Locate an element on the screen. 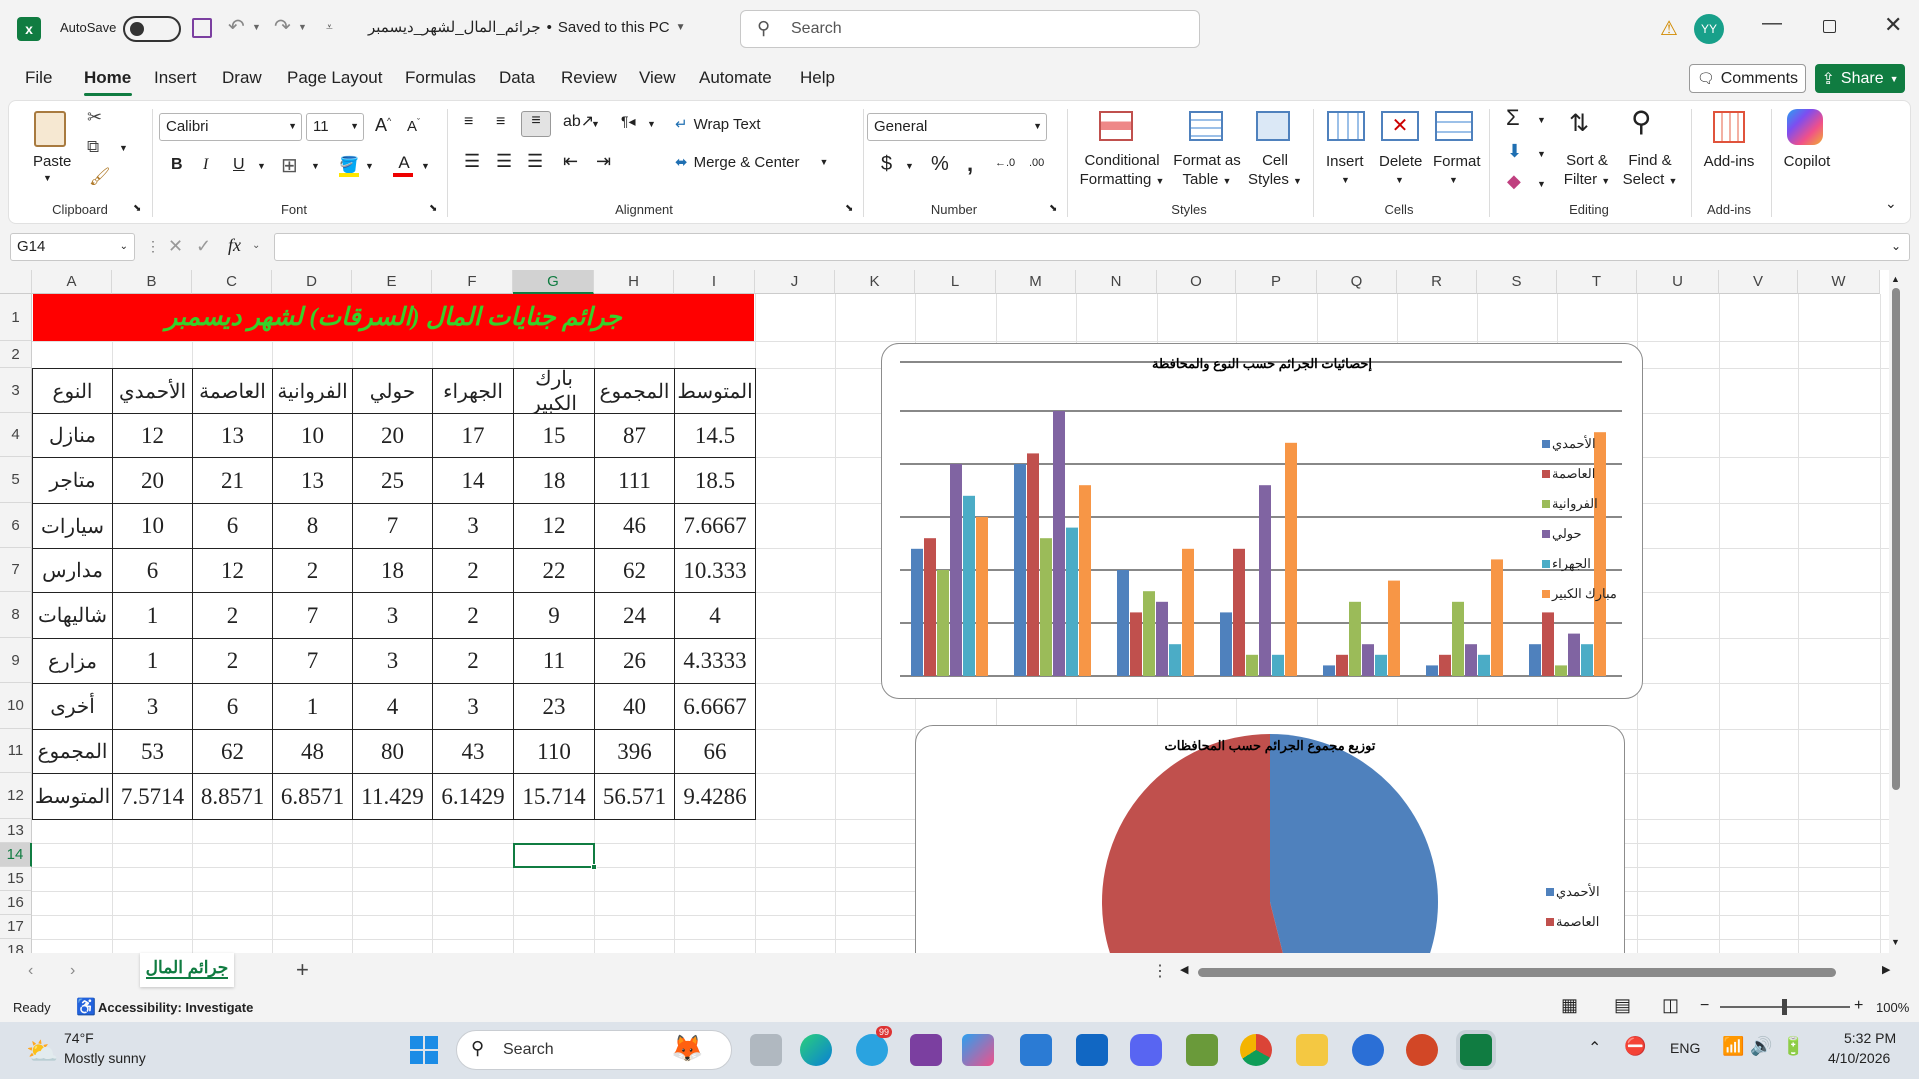 This screenshot has width=1919, height=1079. discord-icon is located at coordinates (1146, 1050).